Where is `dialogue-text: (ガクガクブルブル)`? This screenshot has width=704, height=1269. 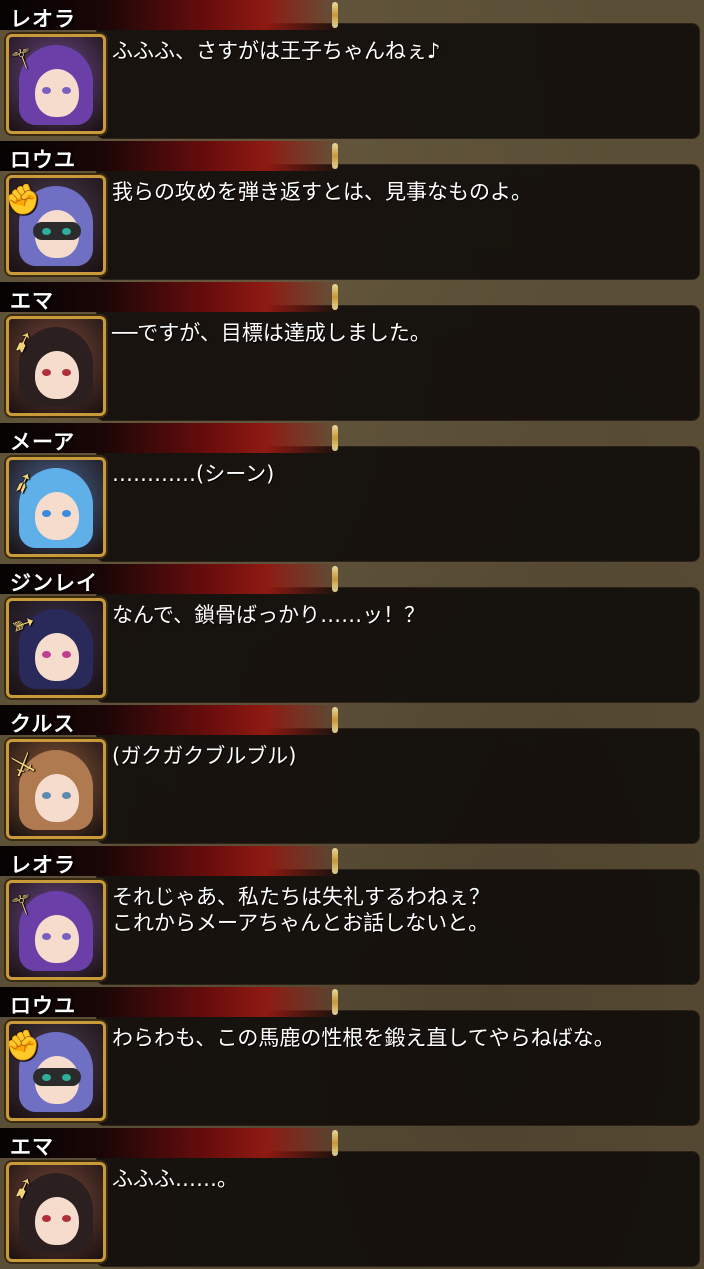
dialogue-text: (ガクガクブルブル) is located at coordinates (204, 756).